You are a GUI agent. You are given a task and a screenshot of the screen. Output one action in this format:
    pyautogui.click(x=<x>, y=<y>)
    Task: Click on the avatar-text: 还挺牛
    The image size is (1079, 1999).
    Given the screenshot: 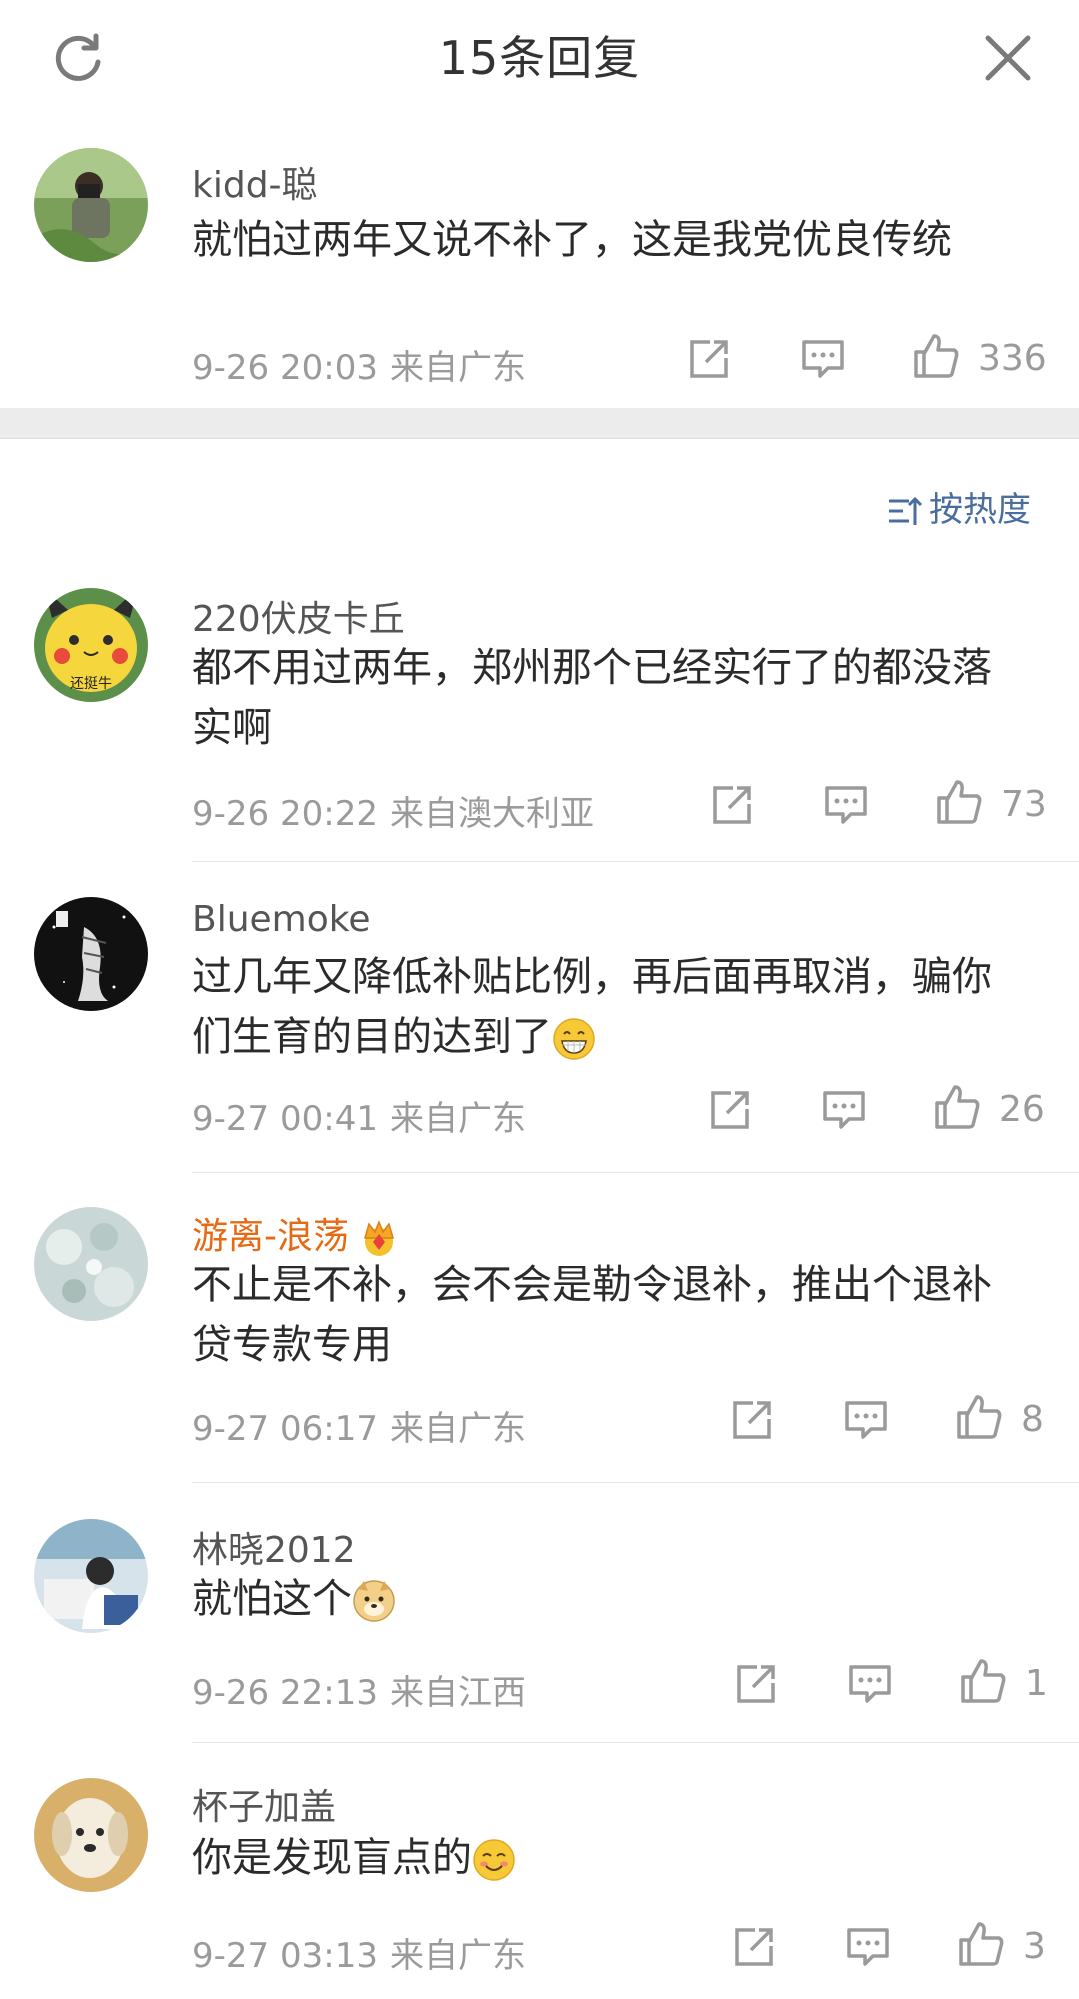 What is the action you would take?
    pyautogui.click(x=91, y=684)
    